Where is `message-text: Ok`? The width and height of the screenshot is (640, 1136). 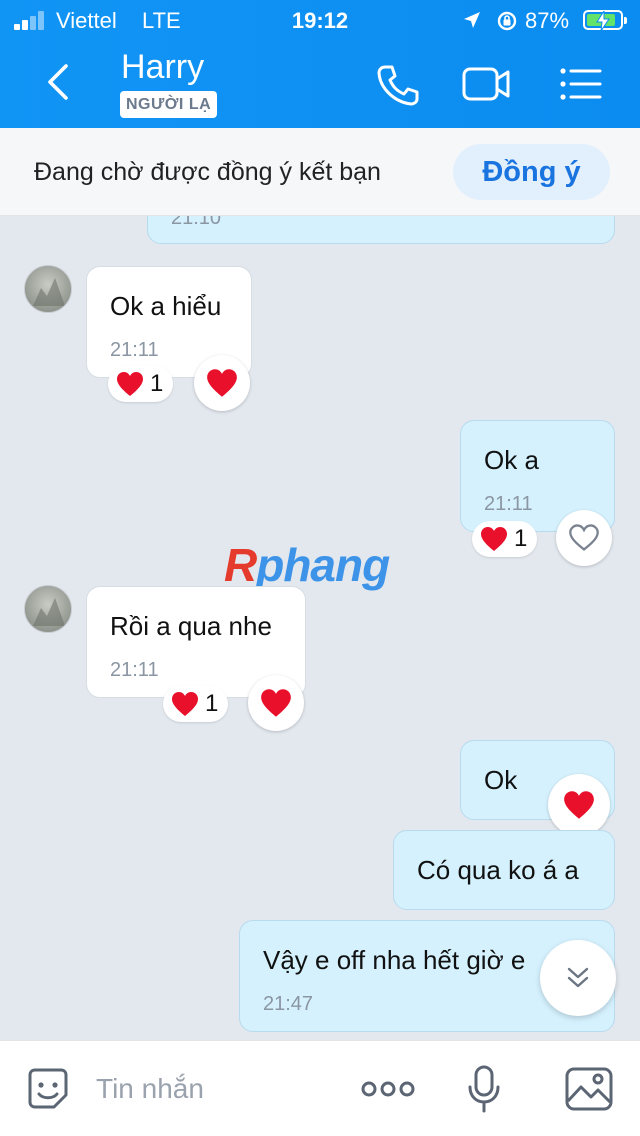
message-text: Ok is located at coordinates (501, 780).